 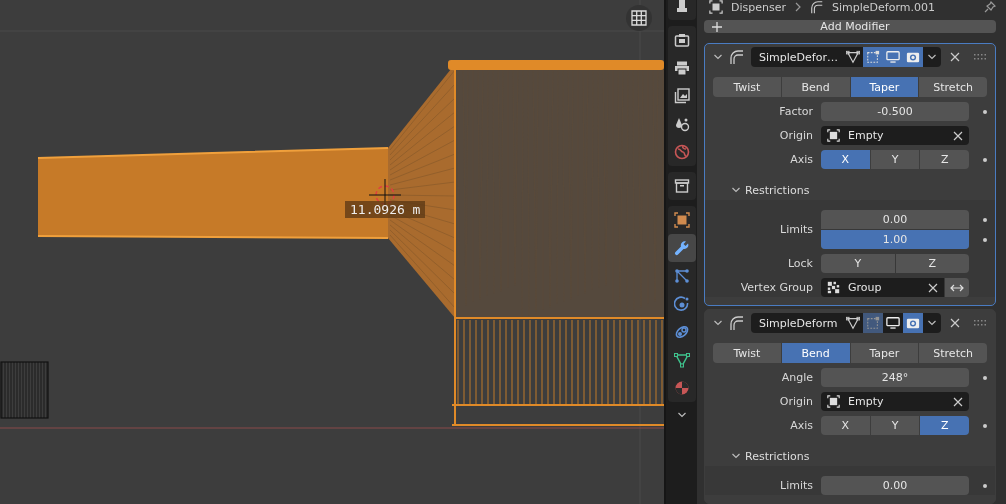 What do you see at coordinates (385, 209) in the screenshot?
I see `measurement-label: 11.0926 m` at bounding box center [385, 209].